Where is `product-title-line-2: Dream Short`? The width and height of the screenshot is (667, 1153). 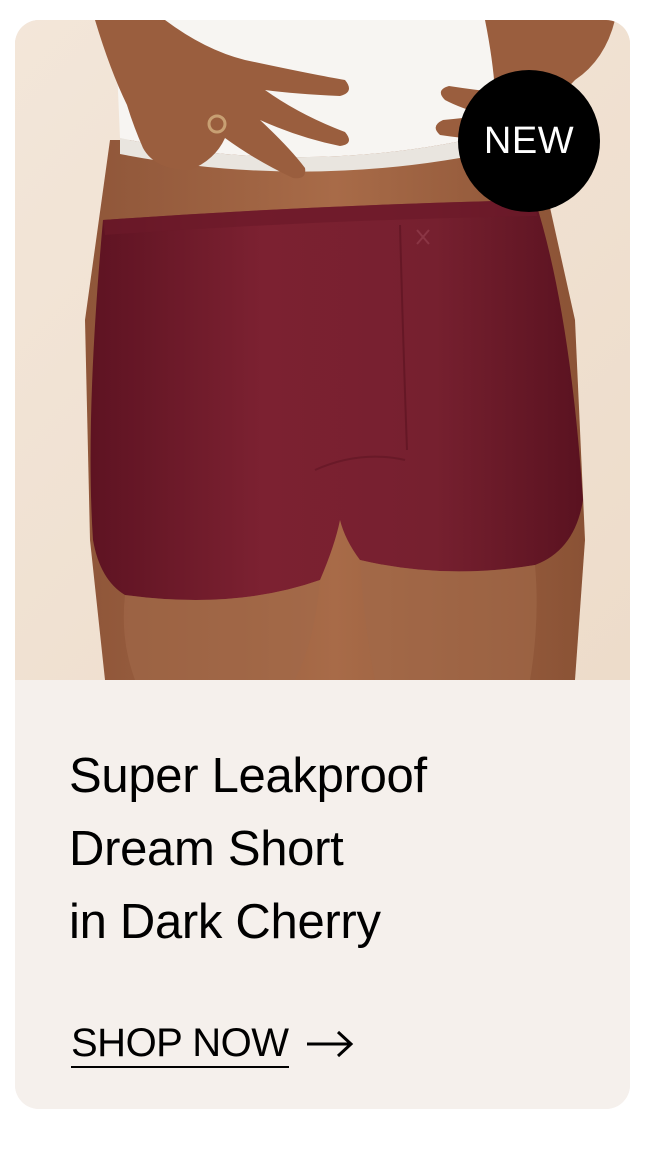
product-title-line-2: Dream Short is located at coordinates (206, 849).